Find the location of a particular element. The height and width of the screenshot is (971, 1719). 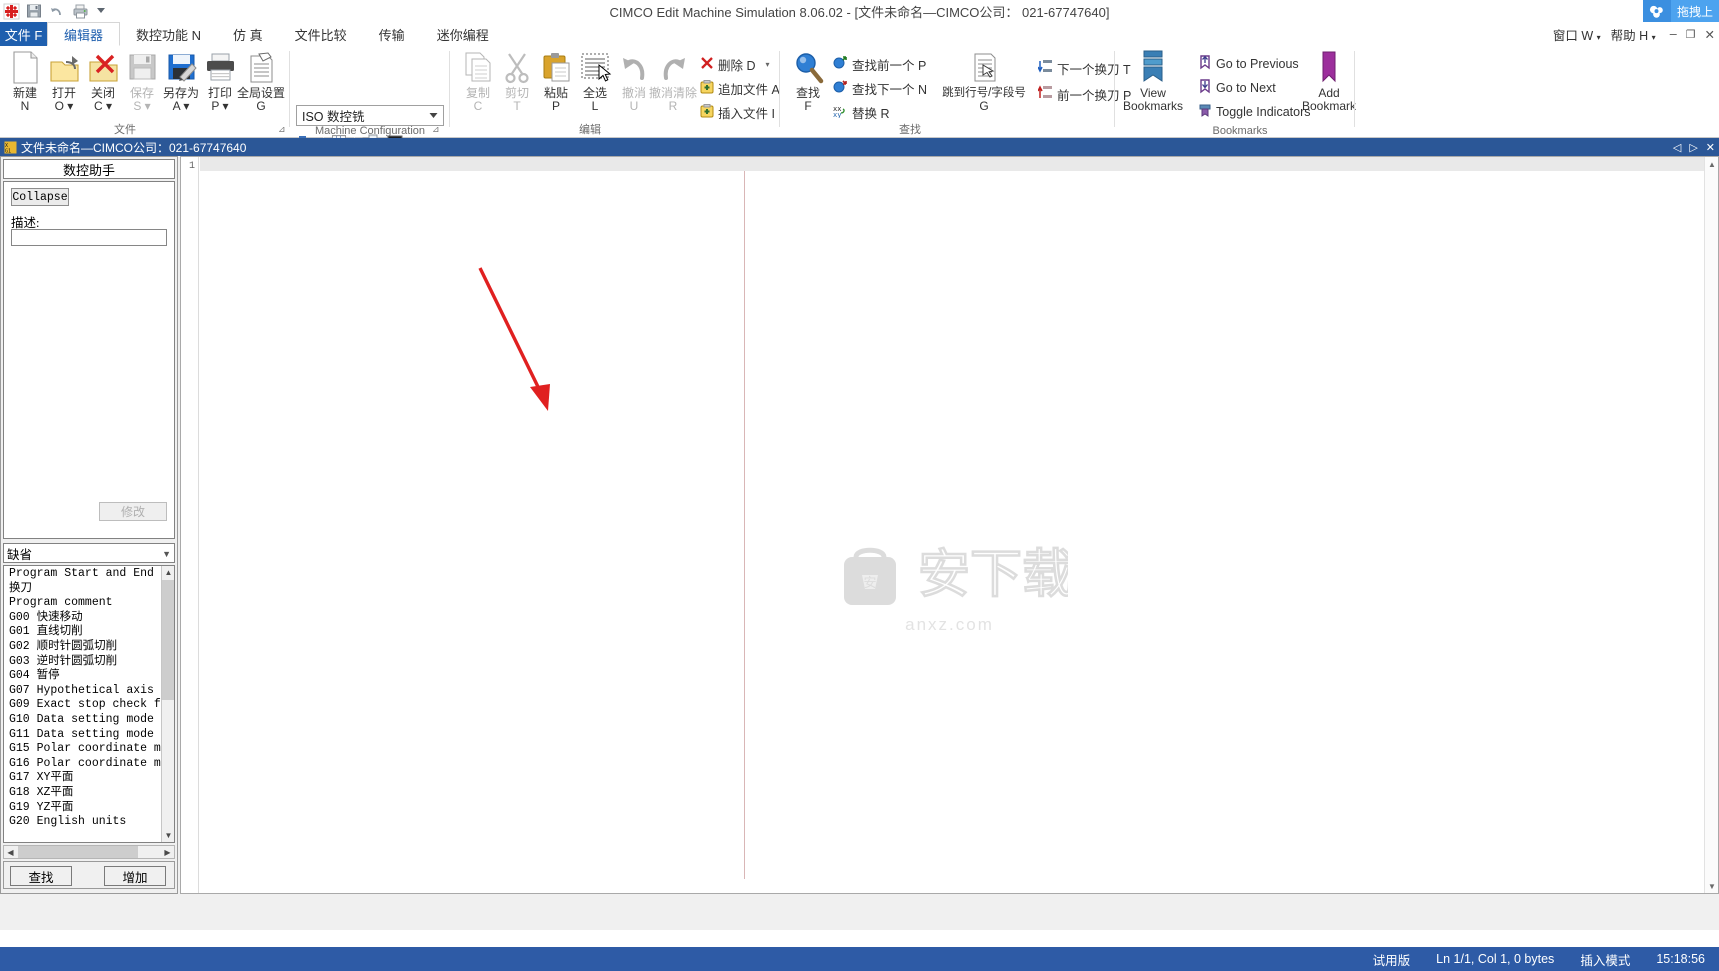

list-item: G20 English units is located at coordinates (83, 822).